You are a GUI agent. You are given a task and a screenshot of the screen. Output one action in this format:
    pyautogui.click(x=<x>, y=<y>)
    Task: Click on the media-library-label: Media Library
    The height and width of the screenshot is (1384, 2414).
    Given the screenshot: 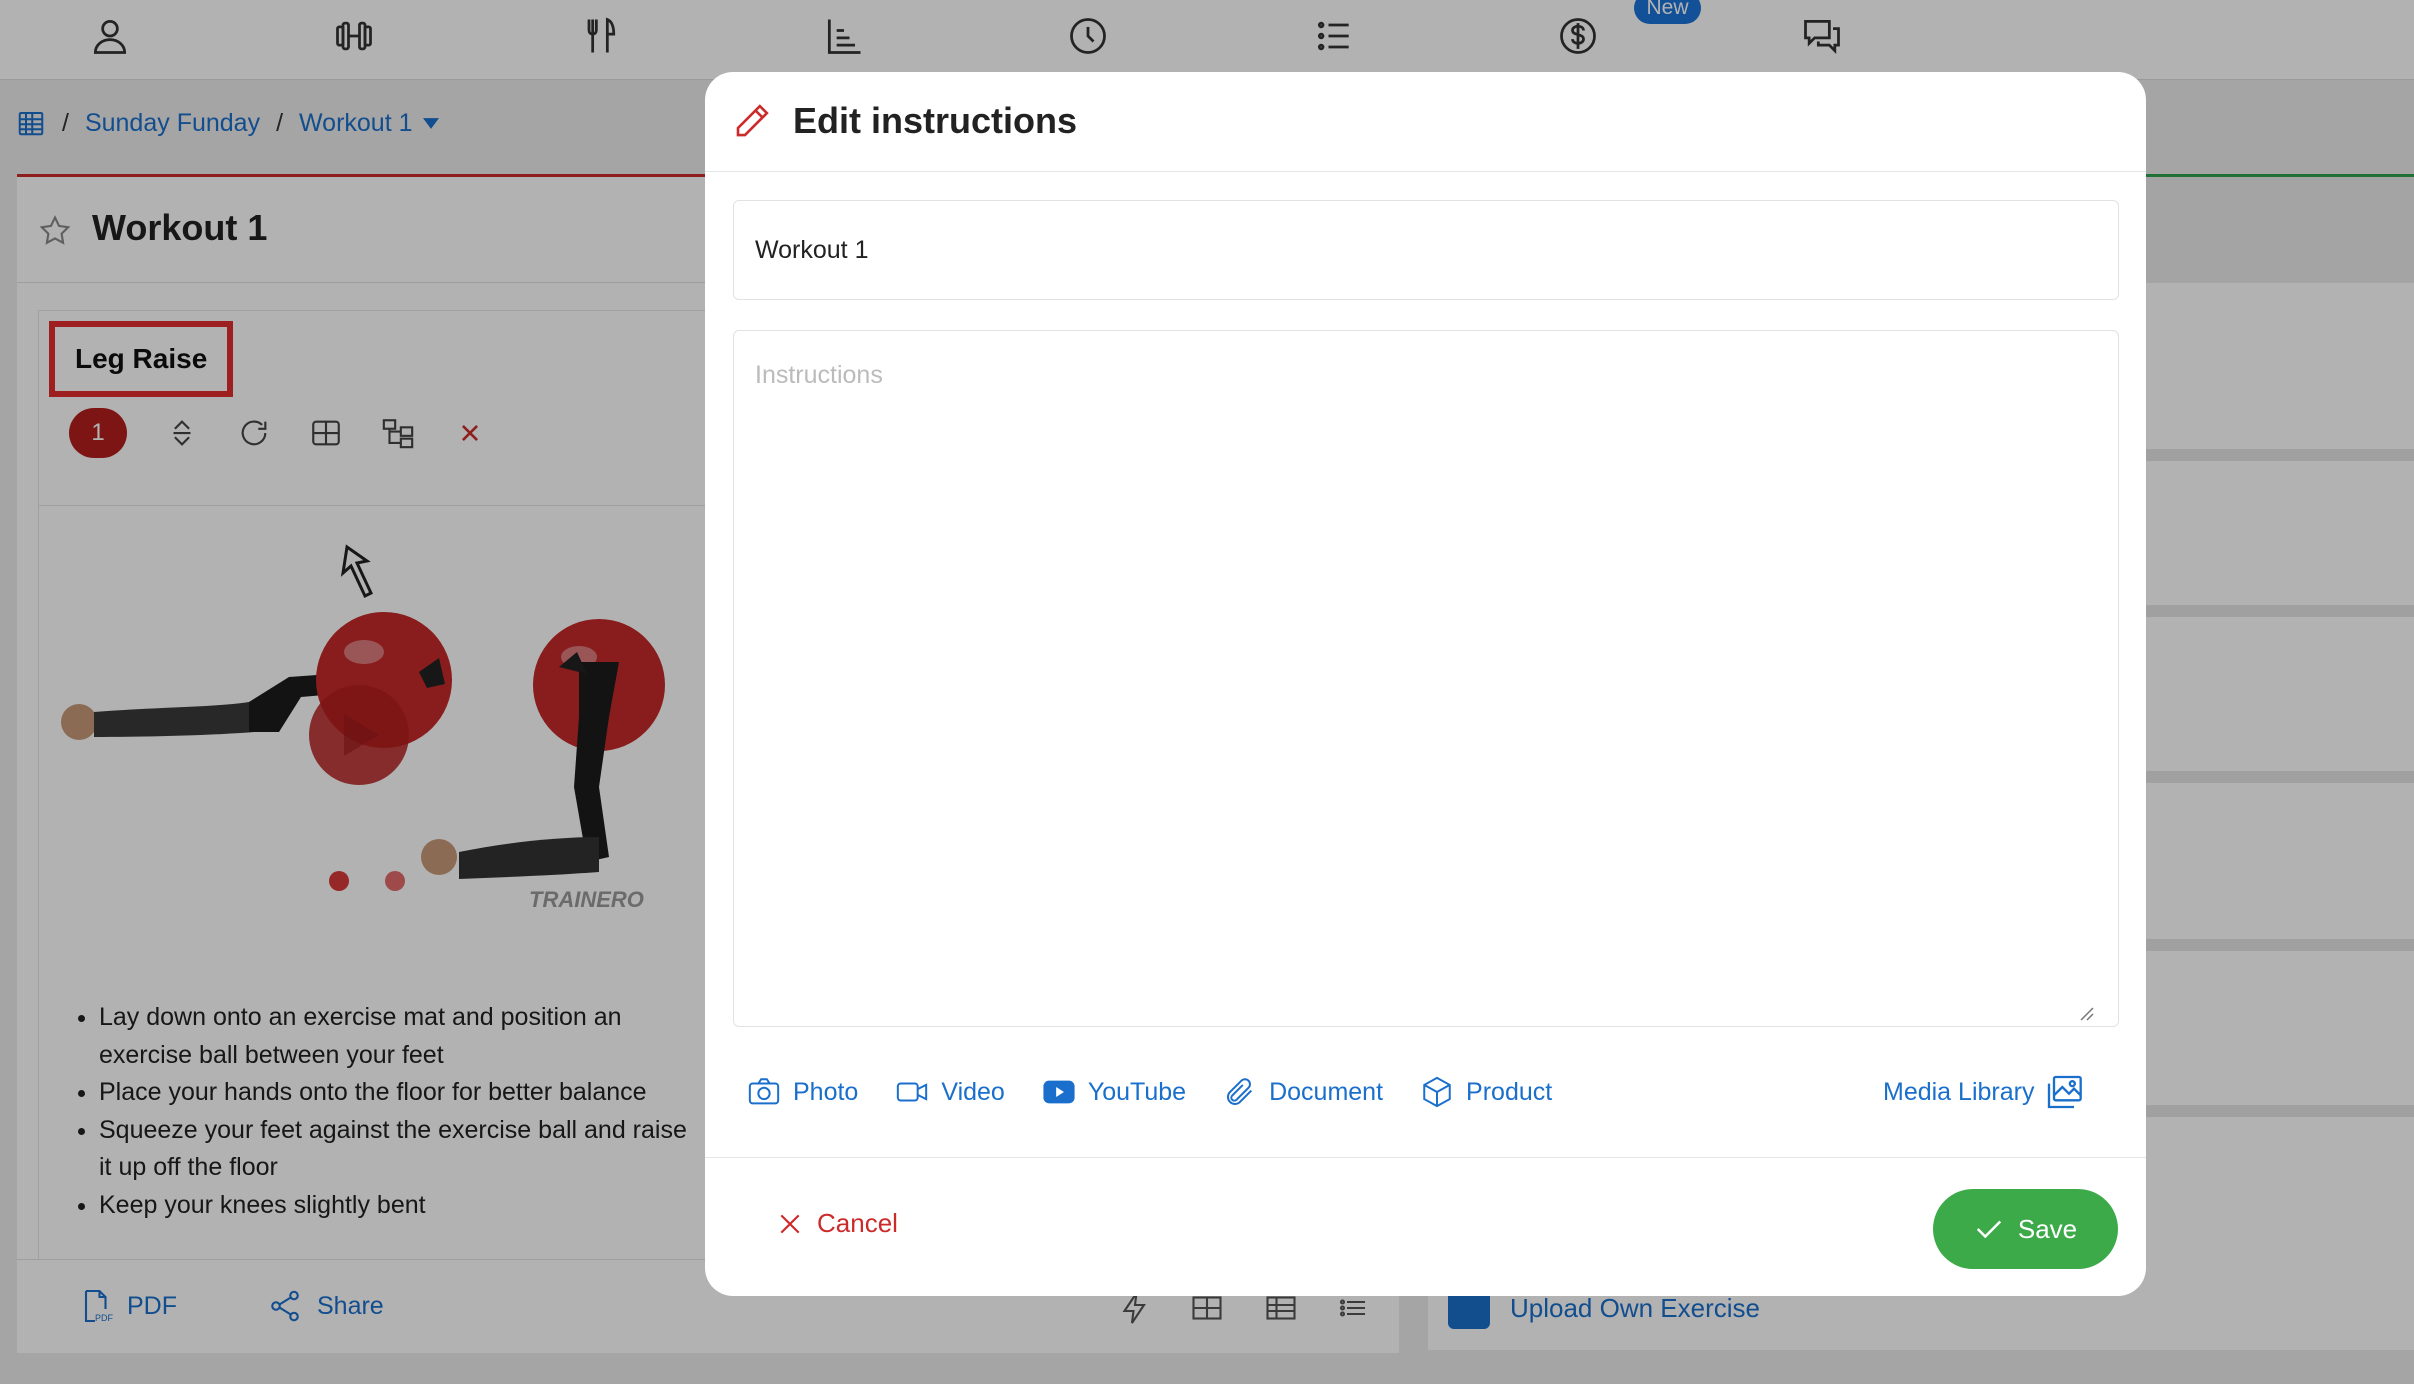 What is the action you would take?
    pyautogui.click(x=1959, y=1091)
    